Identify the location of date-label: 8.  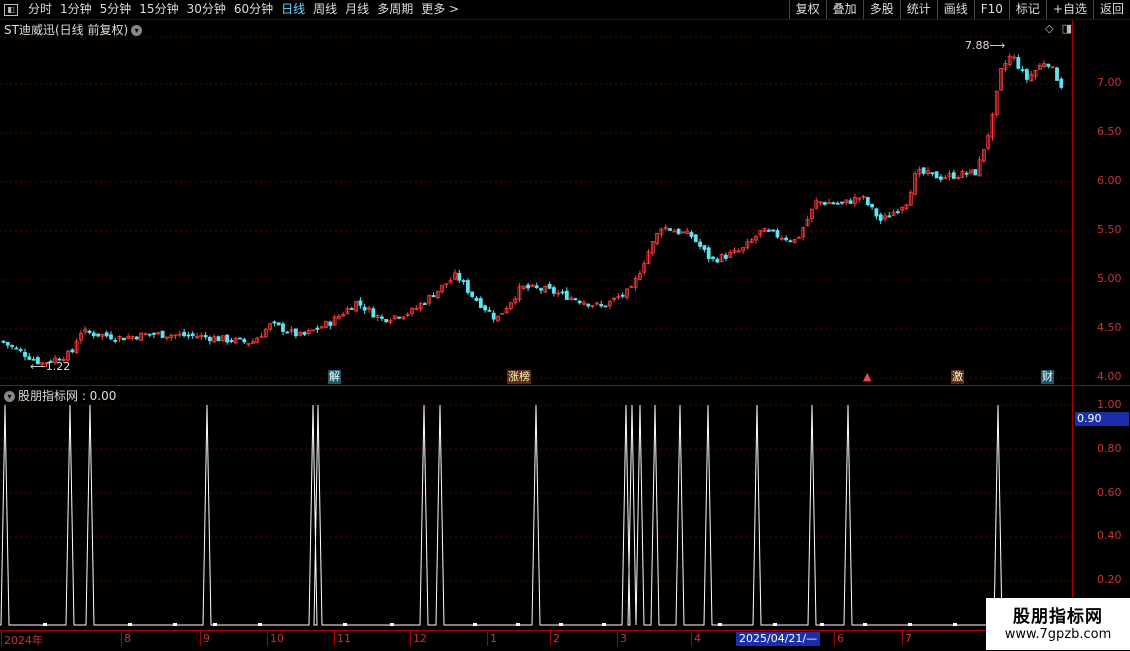
(126, 639).